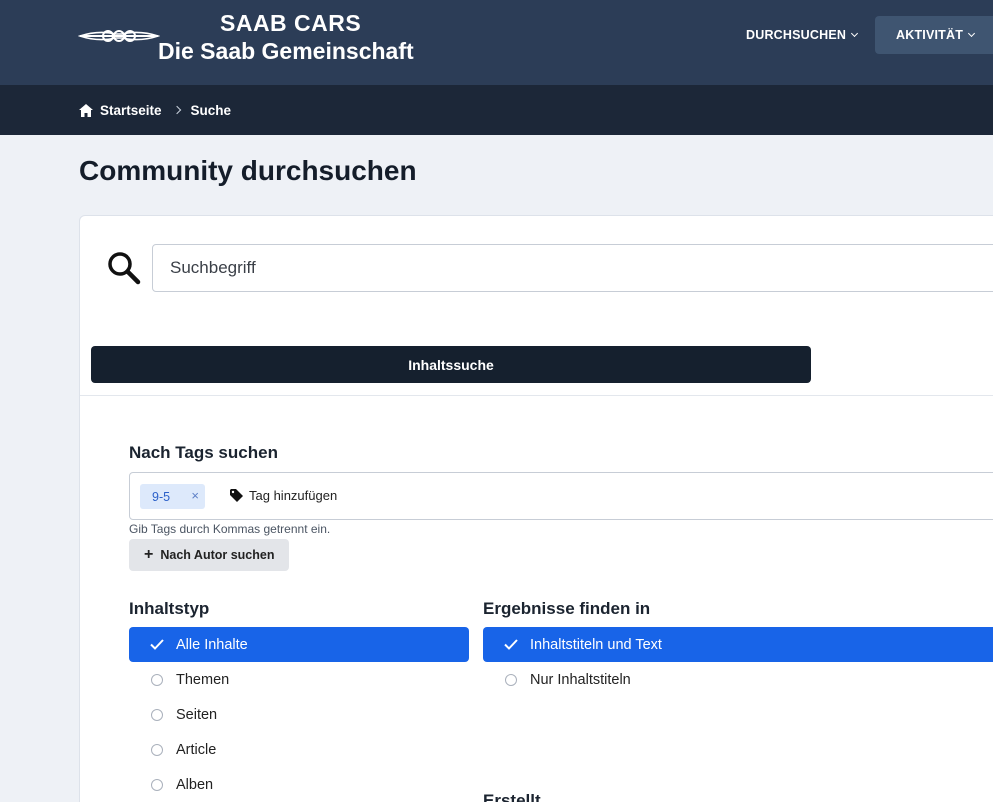 This screenshot has width=993, height=802. Describe the element at coordinates (197, 714) in the screenshot. I see `content-type-option-label: Seiten` at that location.